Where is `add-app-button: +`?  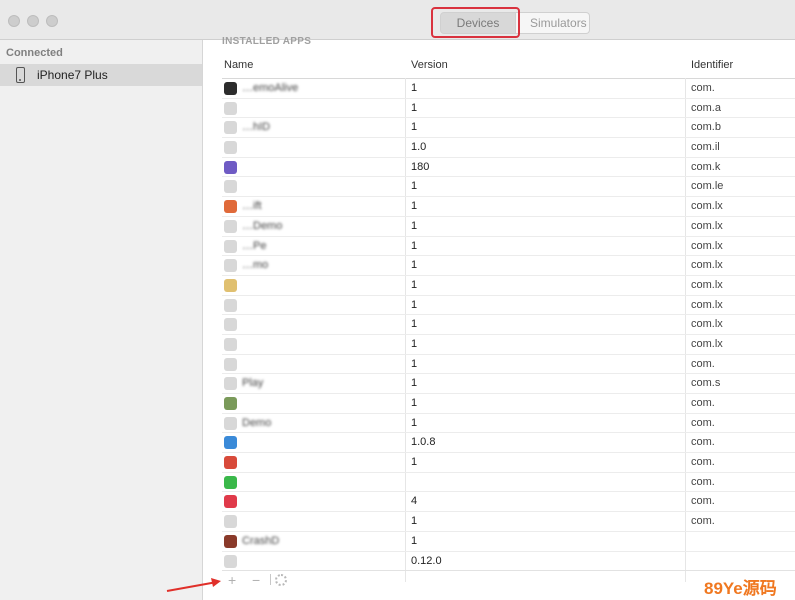
add-app-button: + is located at coordinates (232, 580).